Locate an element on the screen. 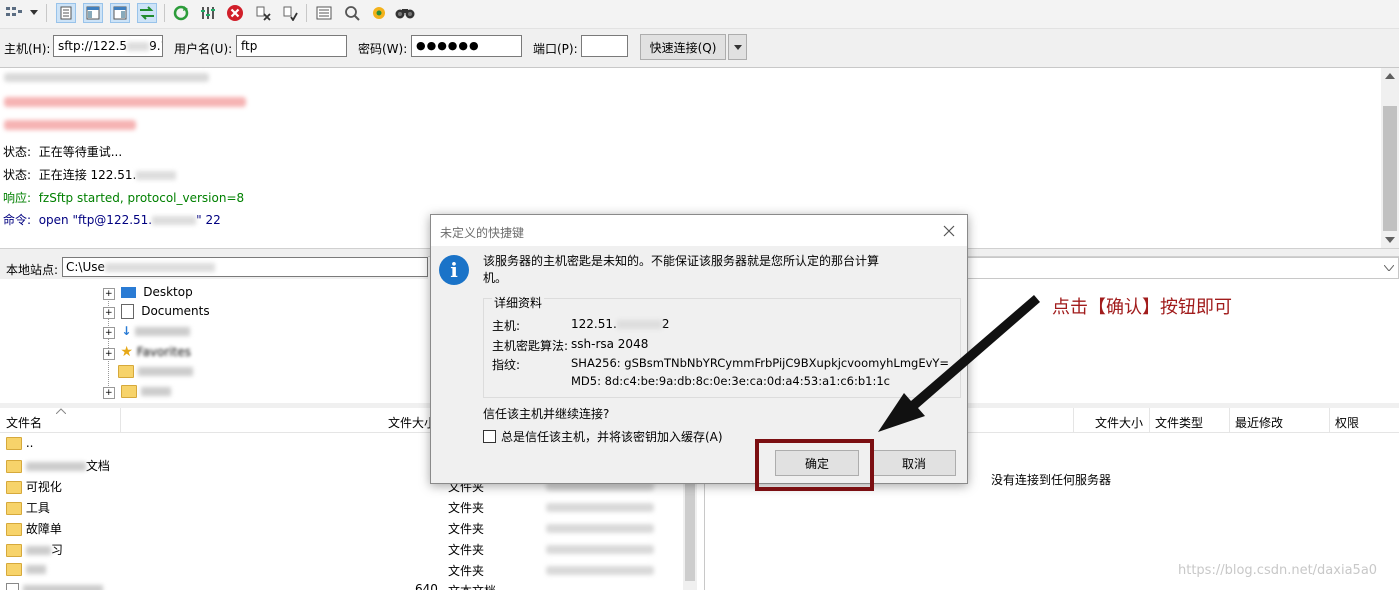 The width and height of the screenshot is (1399, 590). log-line: 响应: fzSftp started, protocol_version=8 is located at coordinates (124, 198).